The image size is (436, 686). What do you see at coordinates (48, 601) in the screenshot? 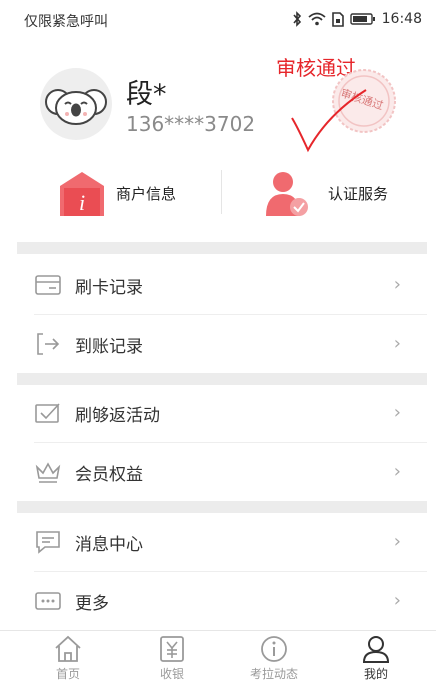
I see `more-icon` at bounding box center [48, 601].